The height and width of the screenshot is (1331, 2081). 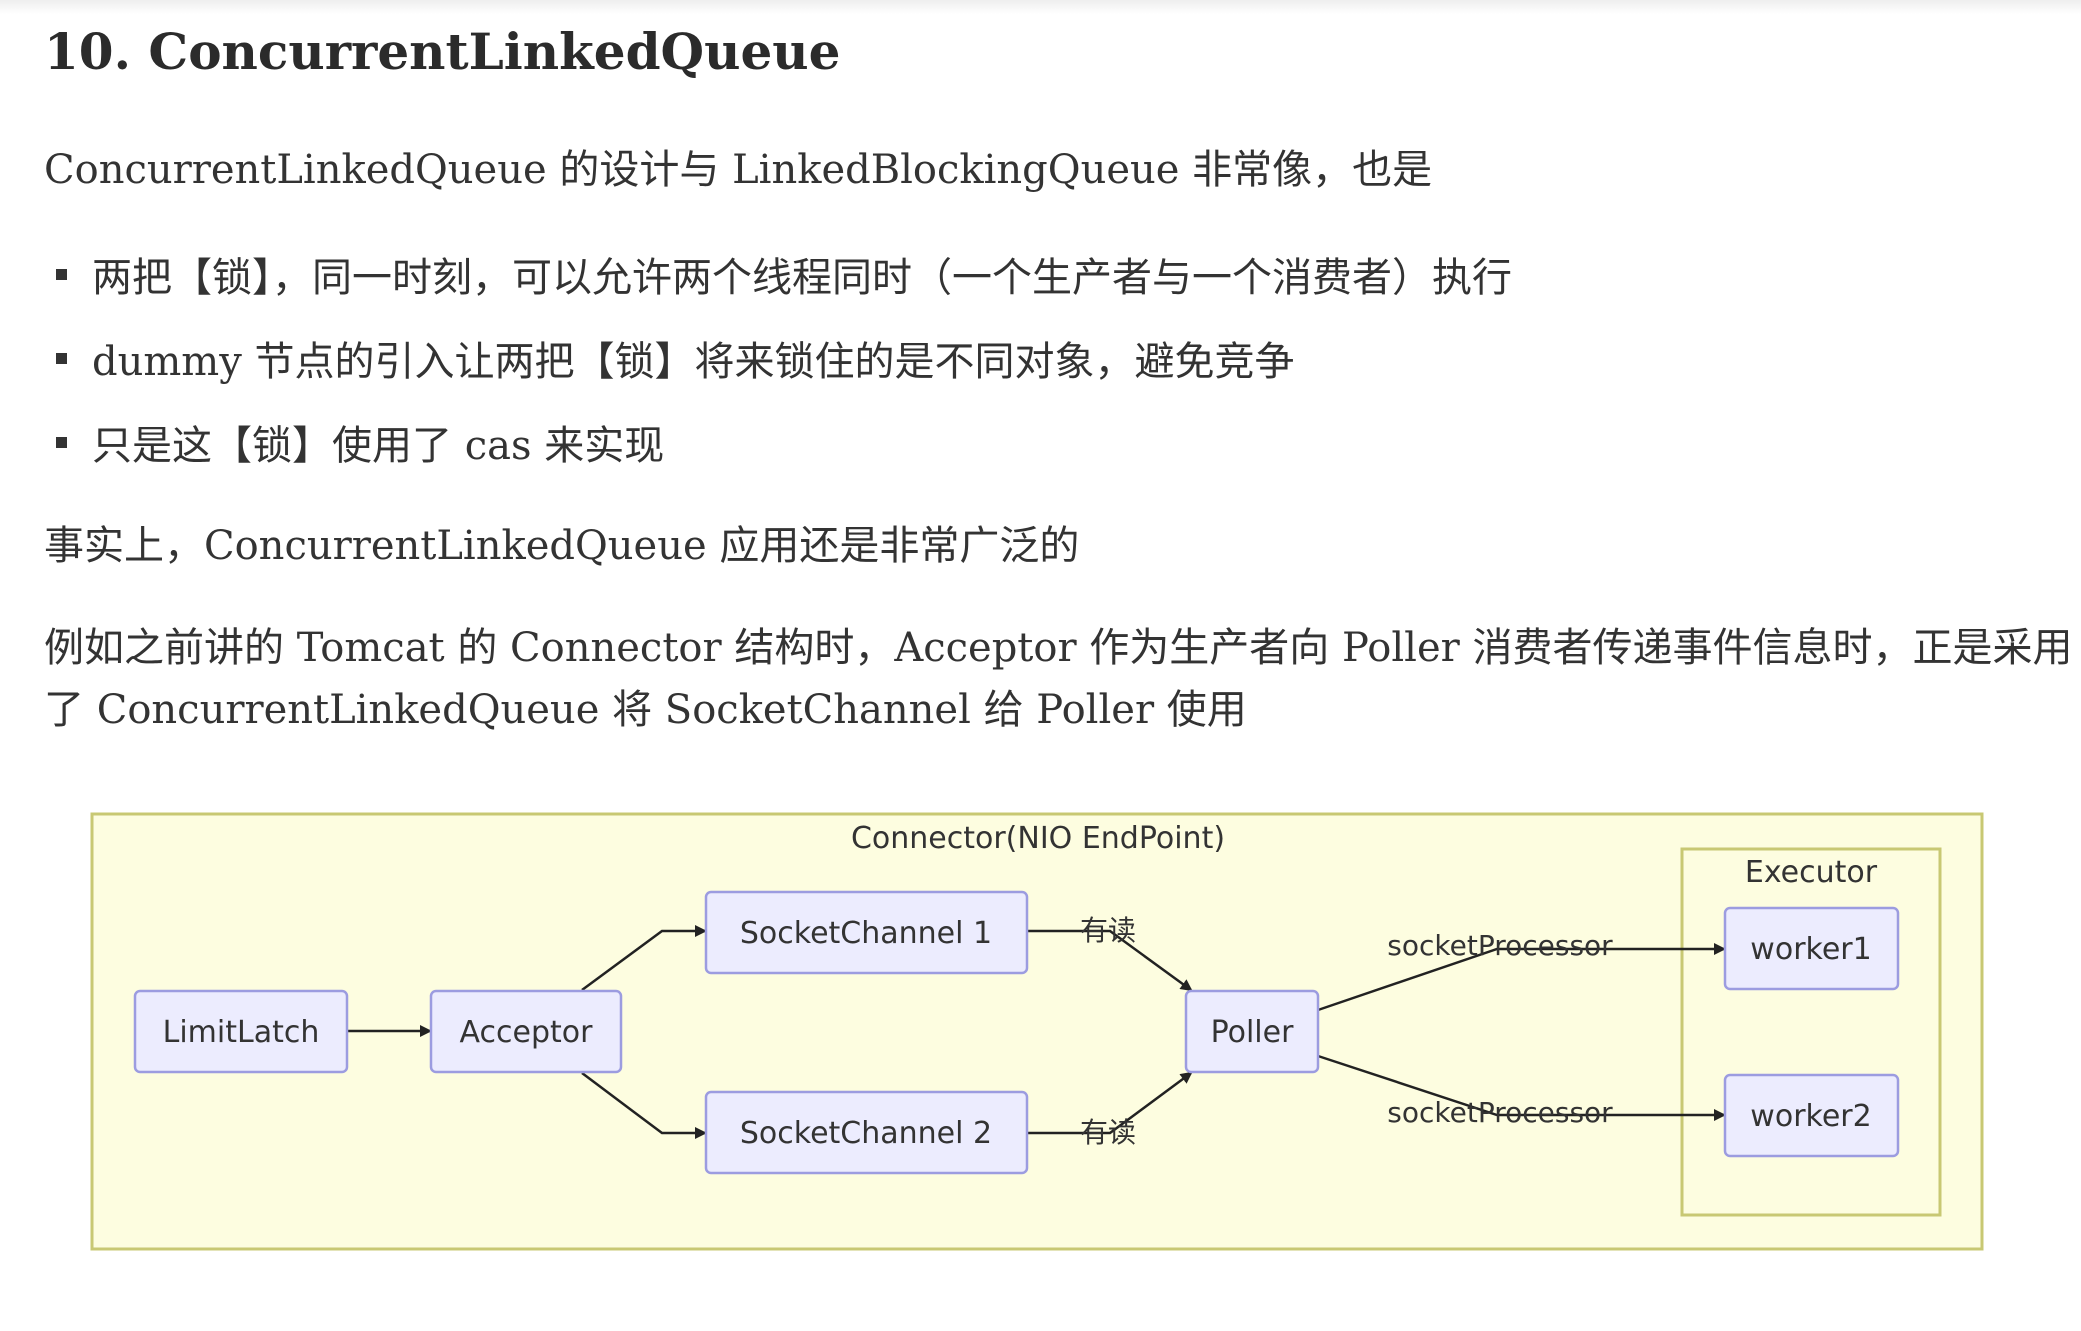 What do you see at coordinates (1500, 1112) in the screenshot?
I see `edge-label-socketprocessor-2: socketProcessor` at bounding box center [1500, 1112].